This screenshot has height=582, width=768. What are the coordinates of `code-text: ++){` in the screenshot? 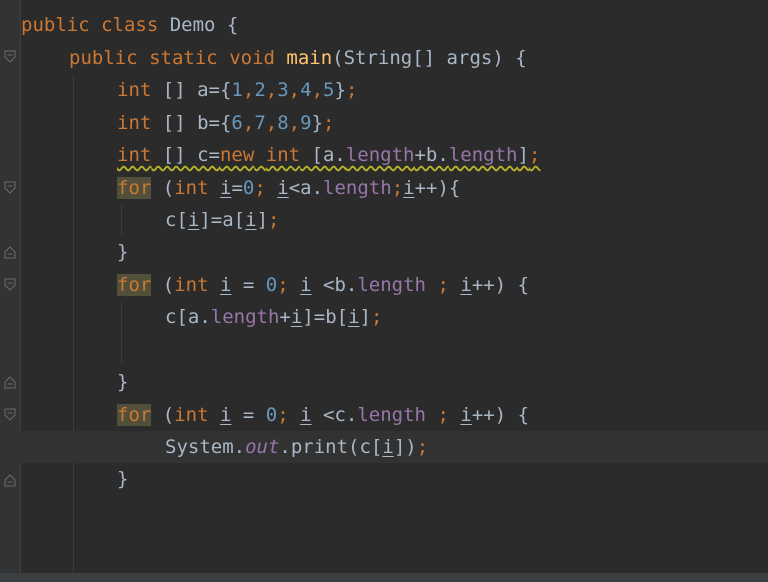 It's located at (437, 188).